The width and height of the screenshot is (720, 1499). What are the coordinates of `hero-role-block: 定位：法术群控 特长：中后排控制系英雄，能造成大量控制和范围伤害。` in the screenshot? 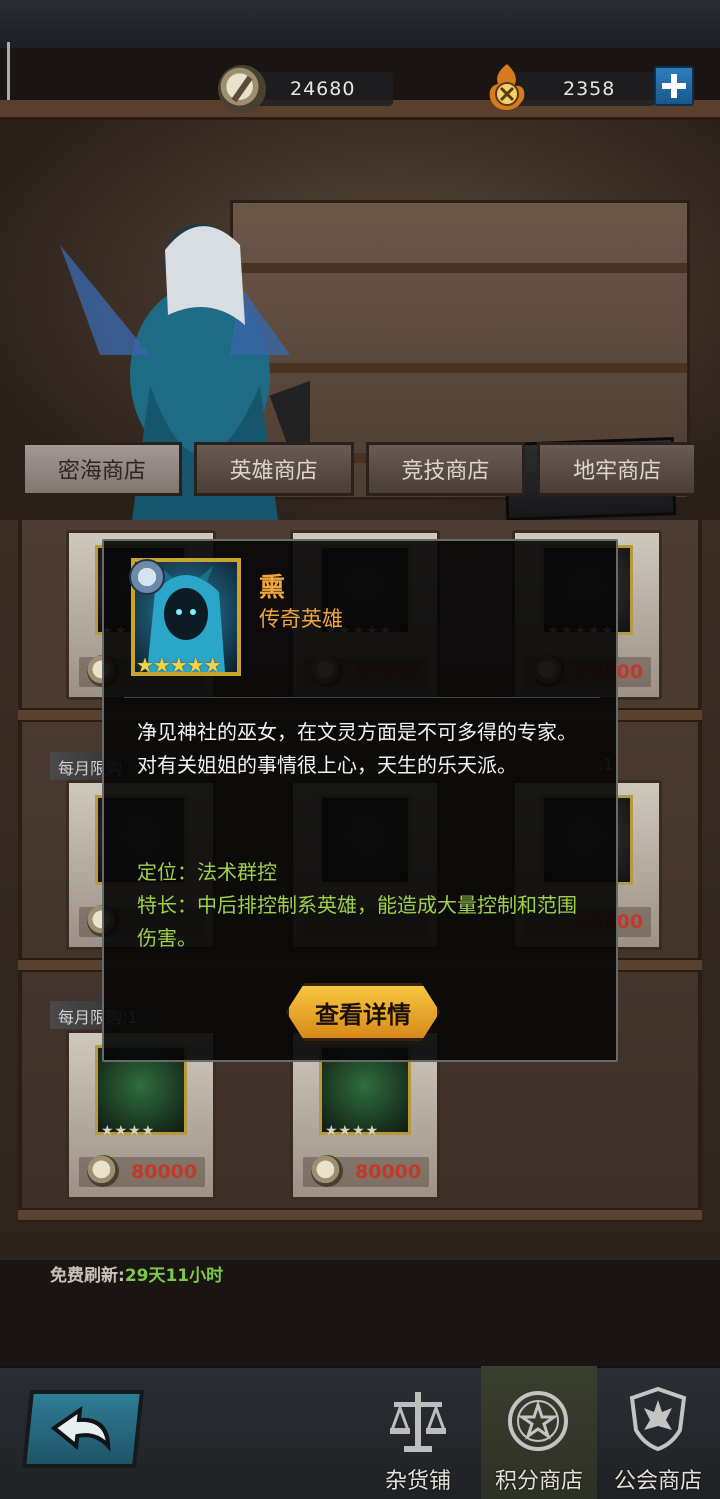 It's located at (362, 905).